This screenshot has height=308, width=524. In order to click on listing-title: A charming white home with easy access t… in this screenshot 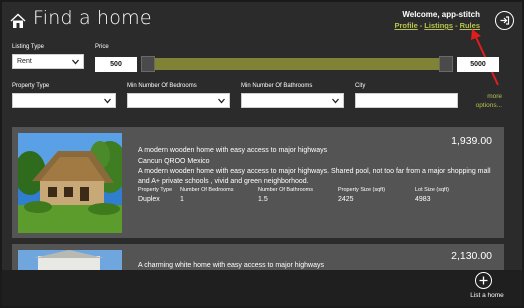, I will do `click(231, 265)`.